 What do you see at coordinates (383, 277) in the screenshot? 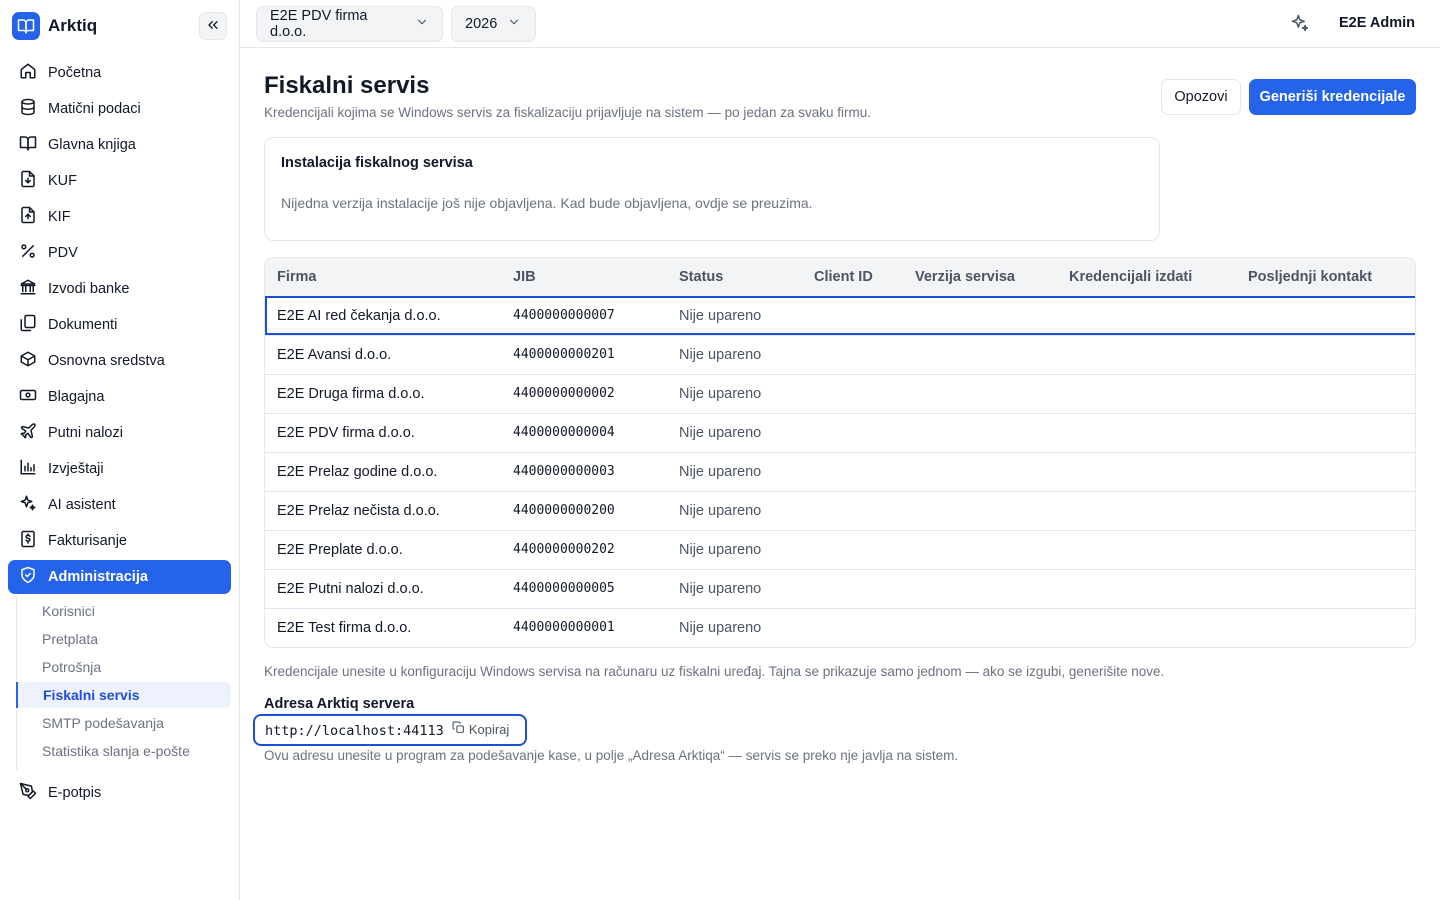
I see `column-header-firma: Firma` at bounding box center [383, 277].